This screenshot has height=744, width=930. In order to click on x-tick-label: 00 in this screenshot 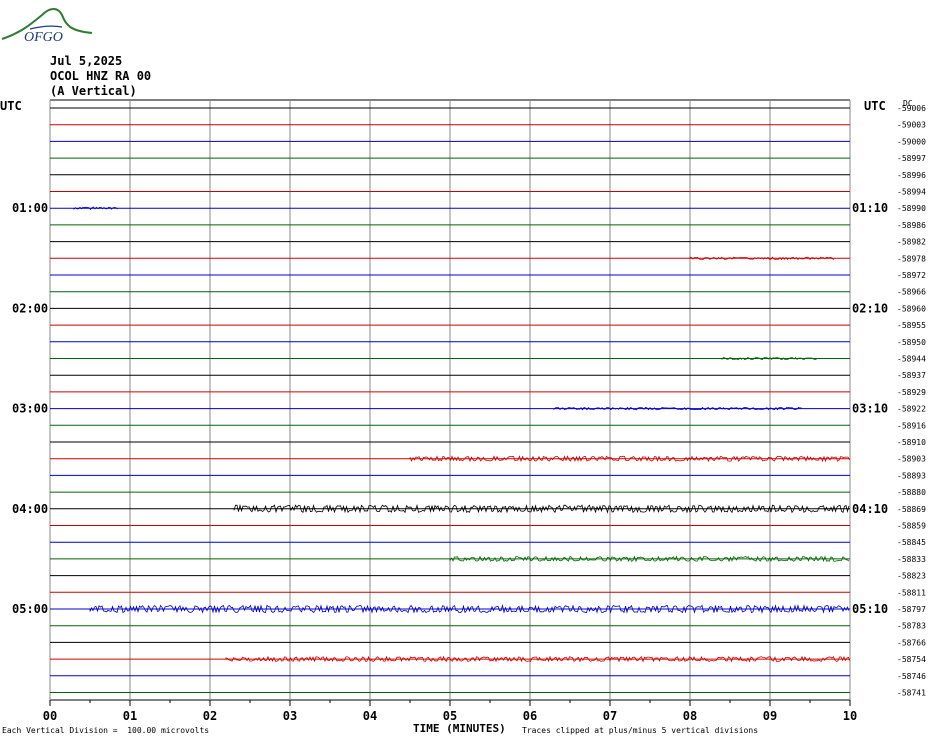, I will do `click(50, 716)`.